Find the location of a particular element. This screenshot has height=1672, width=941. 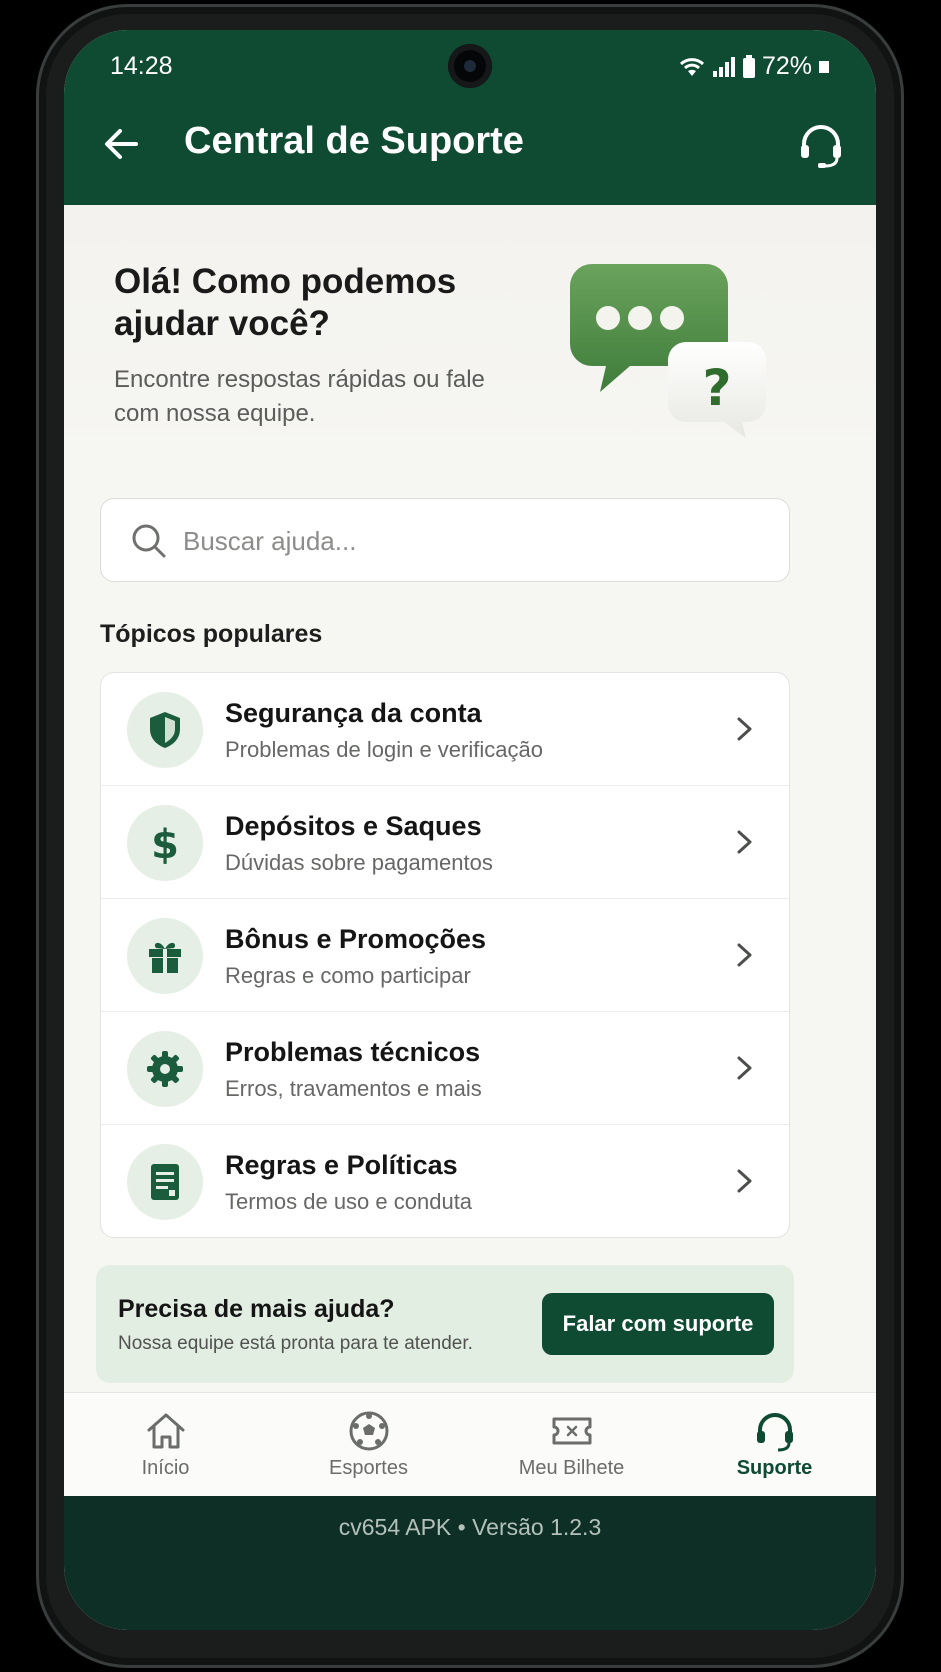

page-title: Central de Suporte is located at coordinates (354, 141).